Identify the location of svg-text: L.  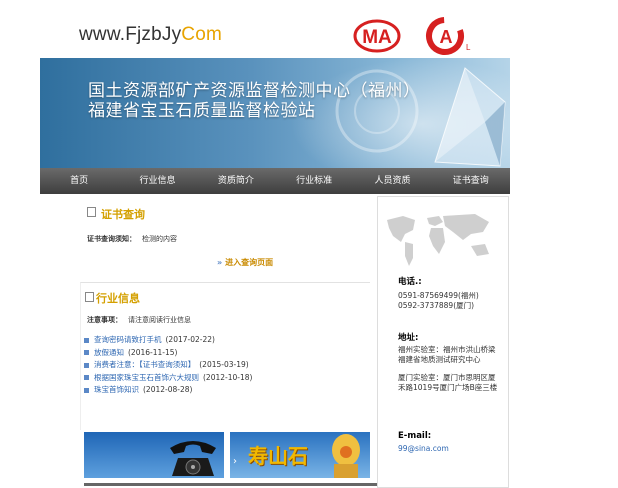
(468, 47).